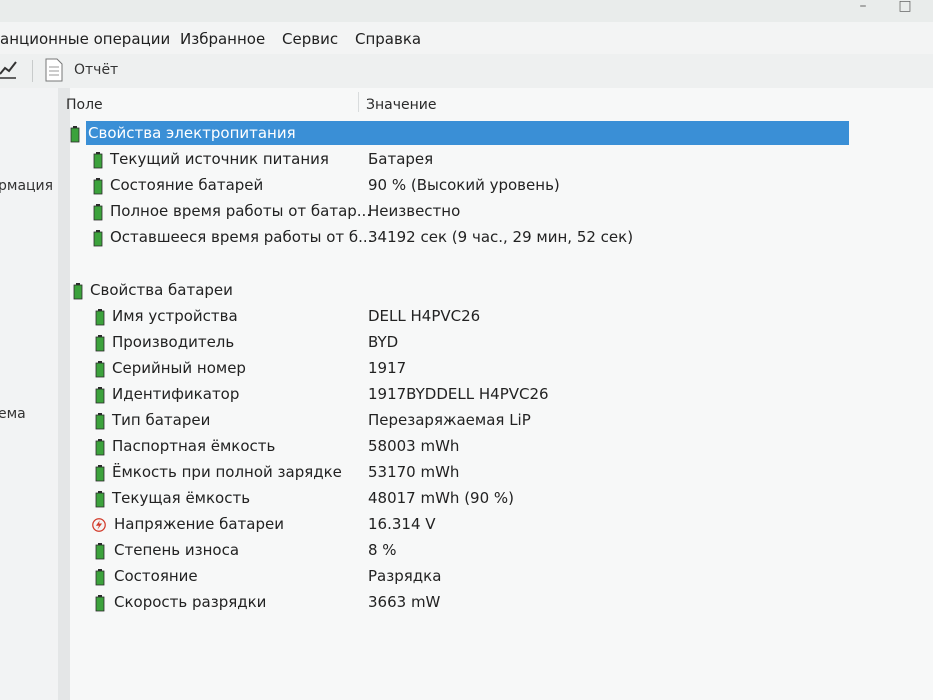 The width and height of the screenshot is (933, 700). I want to click on tree-item-system: ема, so click(13, 414).